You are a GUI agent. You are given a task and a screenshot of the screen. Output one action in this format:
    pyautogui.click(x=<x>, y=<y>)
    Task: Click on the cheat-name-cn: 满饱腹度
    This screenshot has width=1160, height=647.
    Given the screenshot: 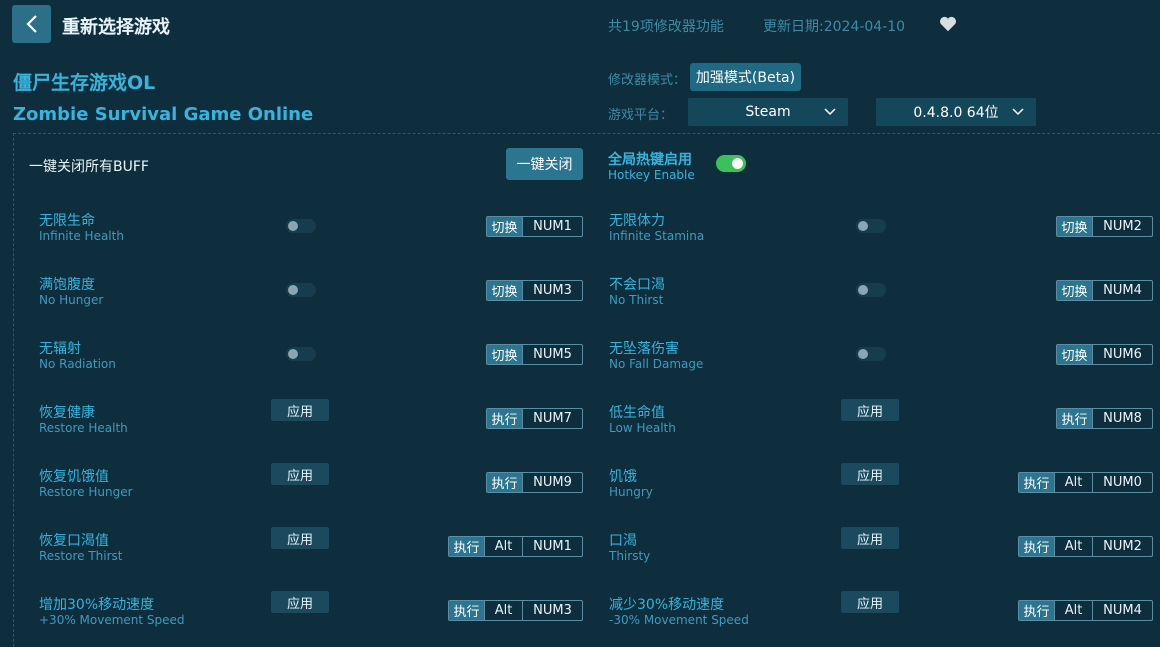 What is the action you would take?
    pyautogui.click(x=67, y=285)
    